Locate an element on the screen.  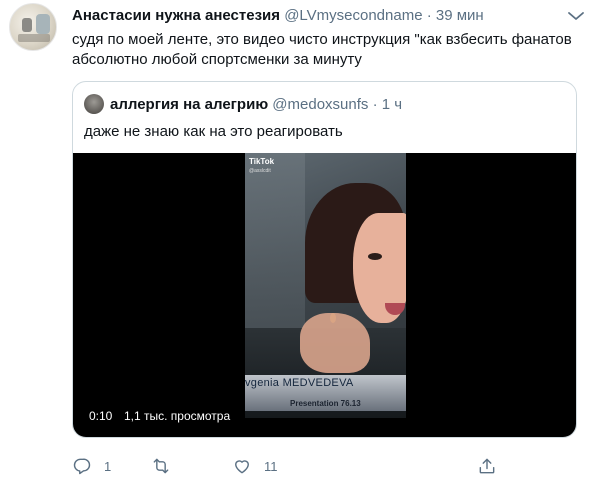
banner-name: vgenia MEDVEDEVA is located at coordinates (299, 383).